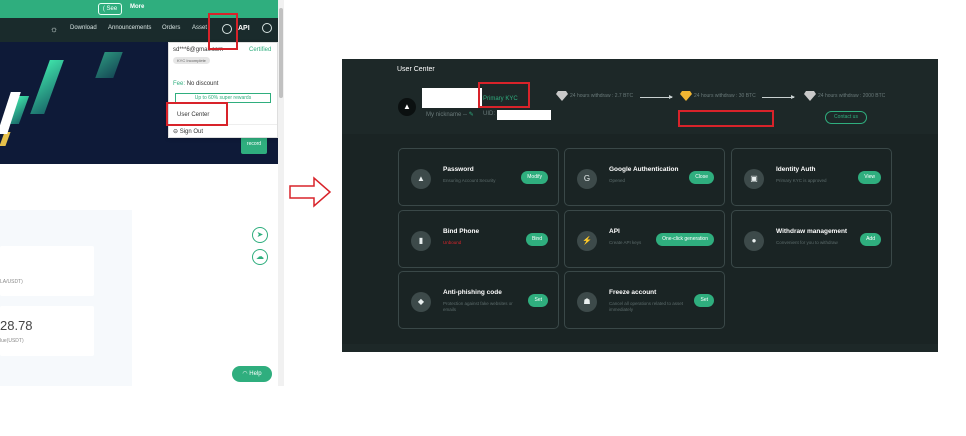 Image resolution: width=966 pixels, height=436 pixels. What do you see at coordinates (171, 28) in the screenshot?
I see `nav-orders: Orders` at bounding box center [171, 28].